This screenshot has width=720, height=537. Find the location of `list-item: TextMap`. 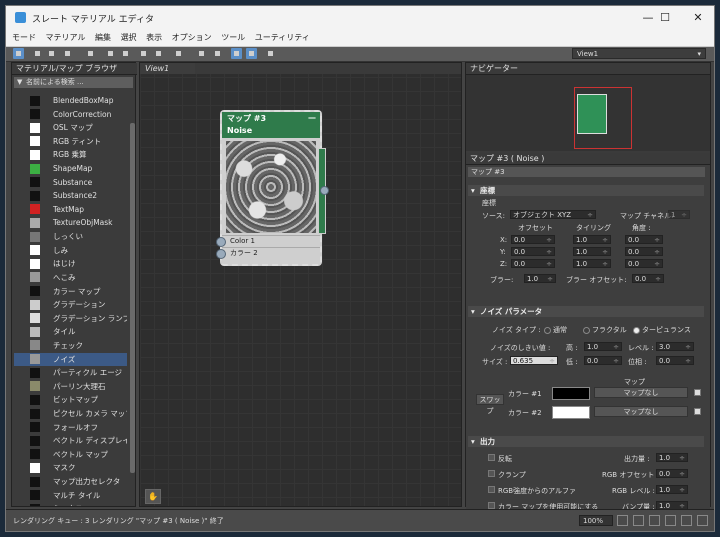

list-item: TextMap is located at coordinates (70, 210).